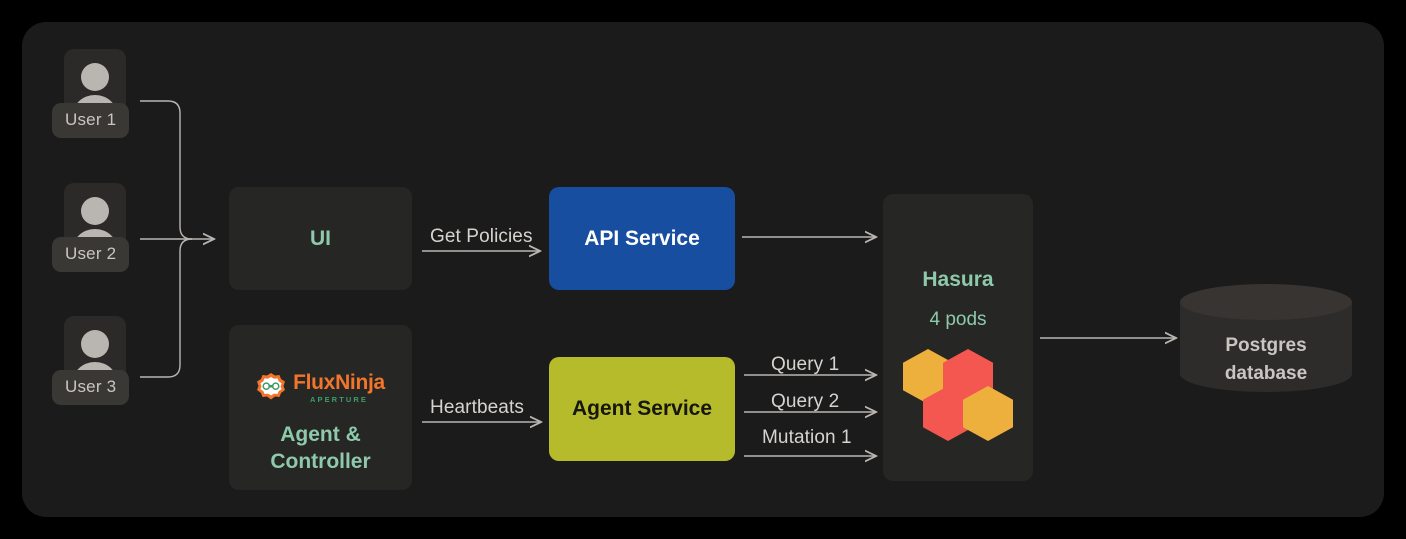  I want to click on node-hasura-subtitle: 4 pods, so click(958, 319).